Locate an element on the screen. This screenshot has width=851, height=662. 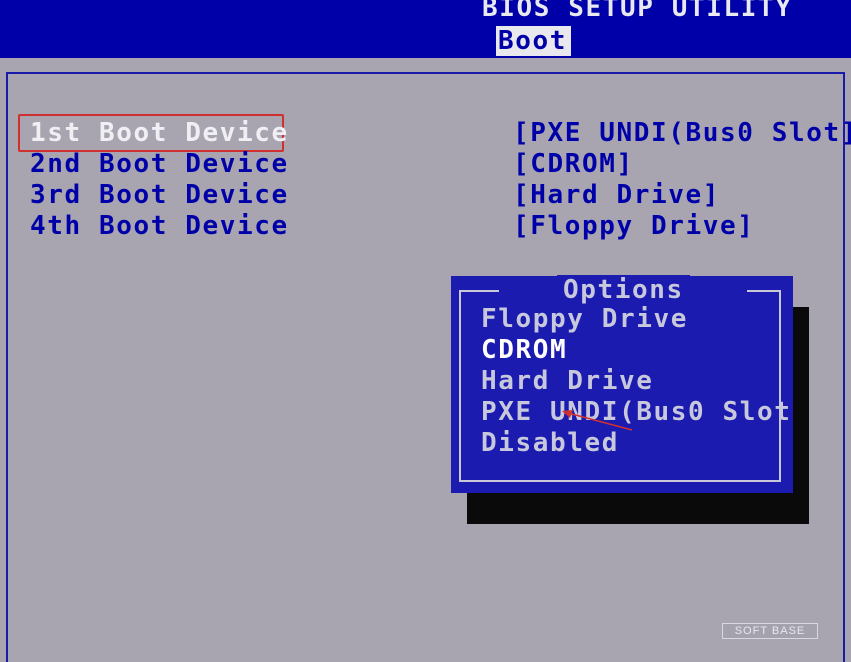
tab-boot: Boot is located at coordinates (534, 41).